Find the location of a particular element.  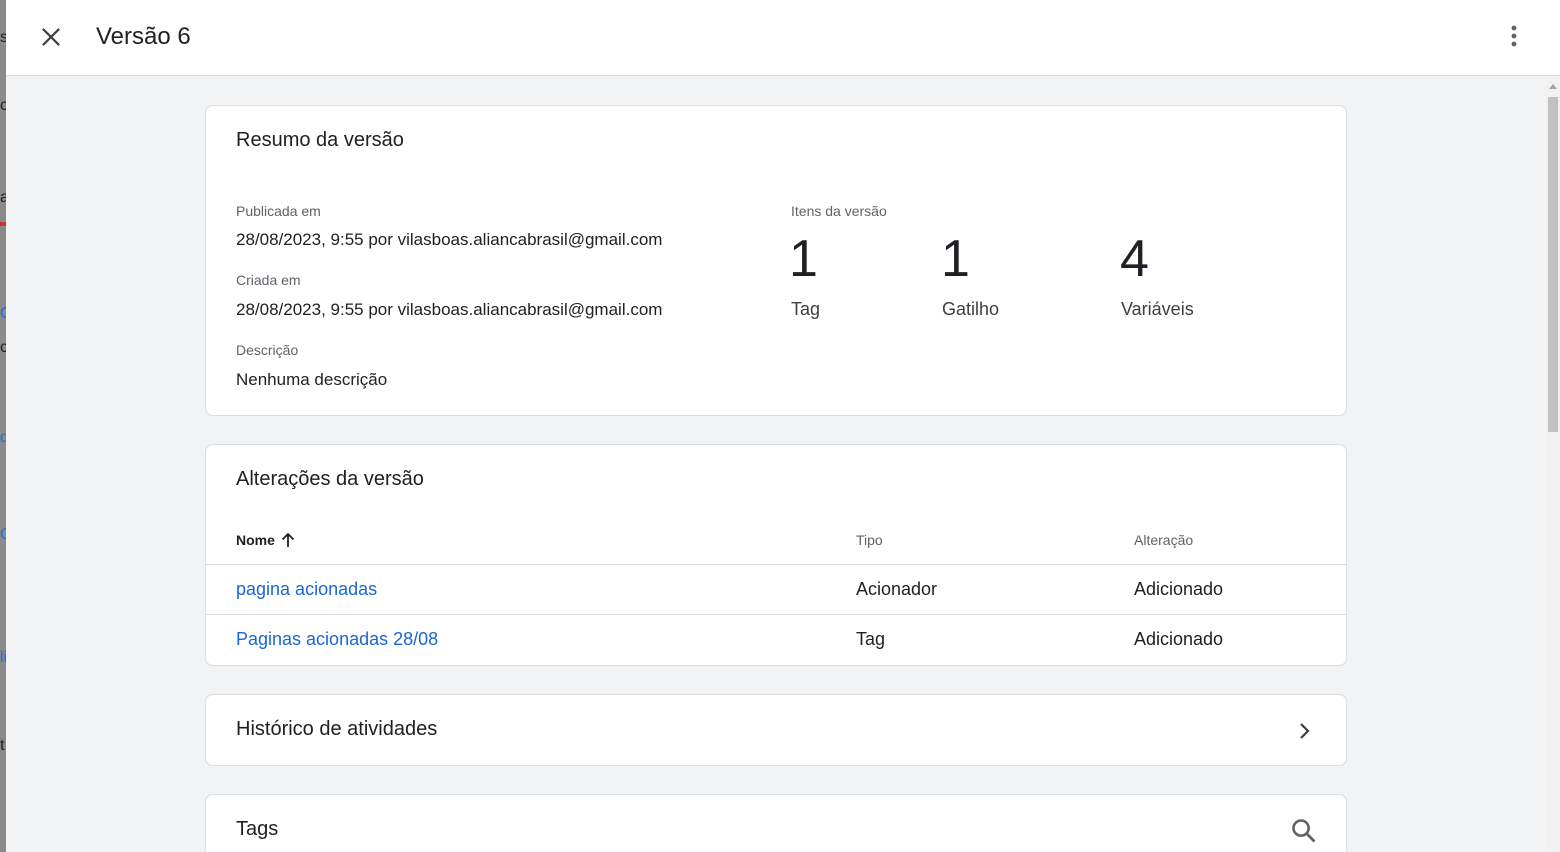

trigger-count-label: Gatilho is located at coordinates (971, 309).